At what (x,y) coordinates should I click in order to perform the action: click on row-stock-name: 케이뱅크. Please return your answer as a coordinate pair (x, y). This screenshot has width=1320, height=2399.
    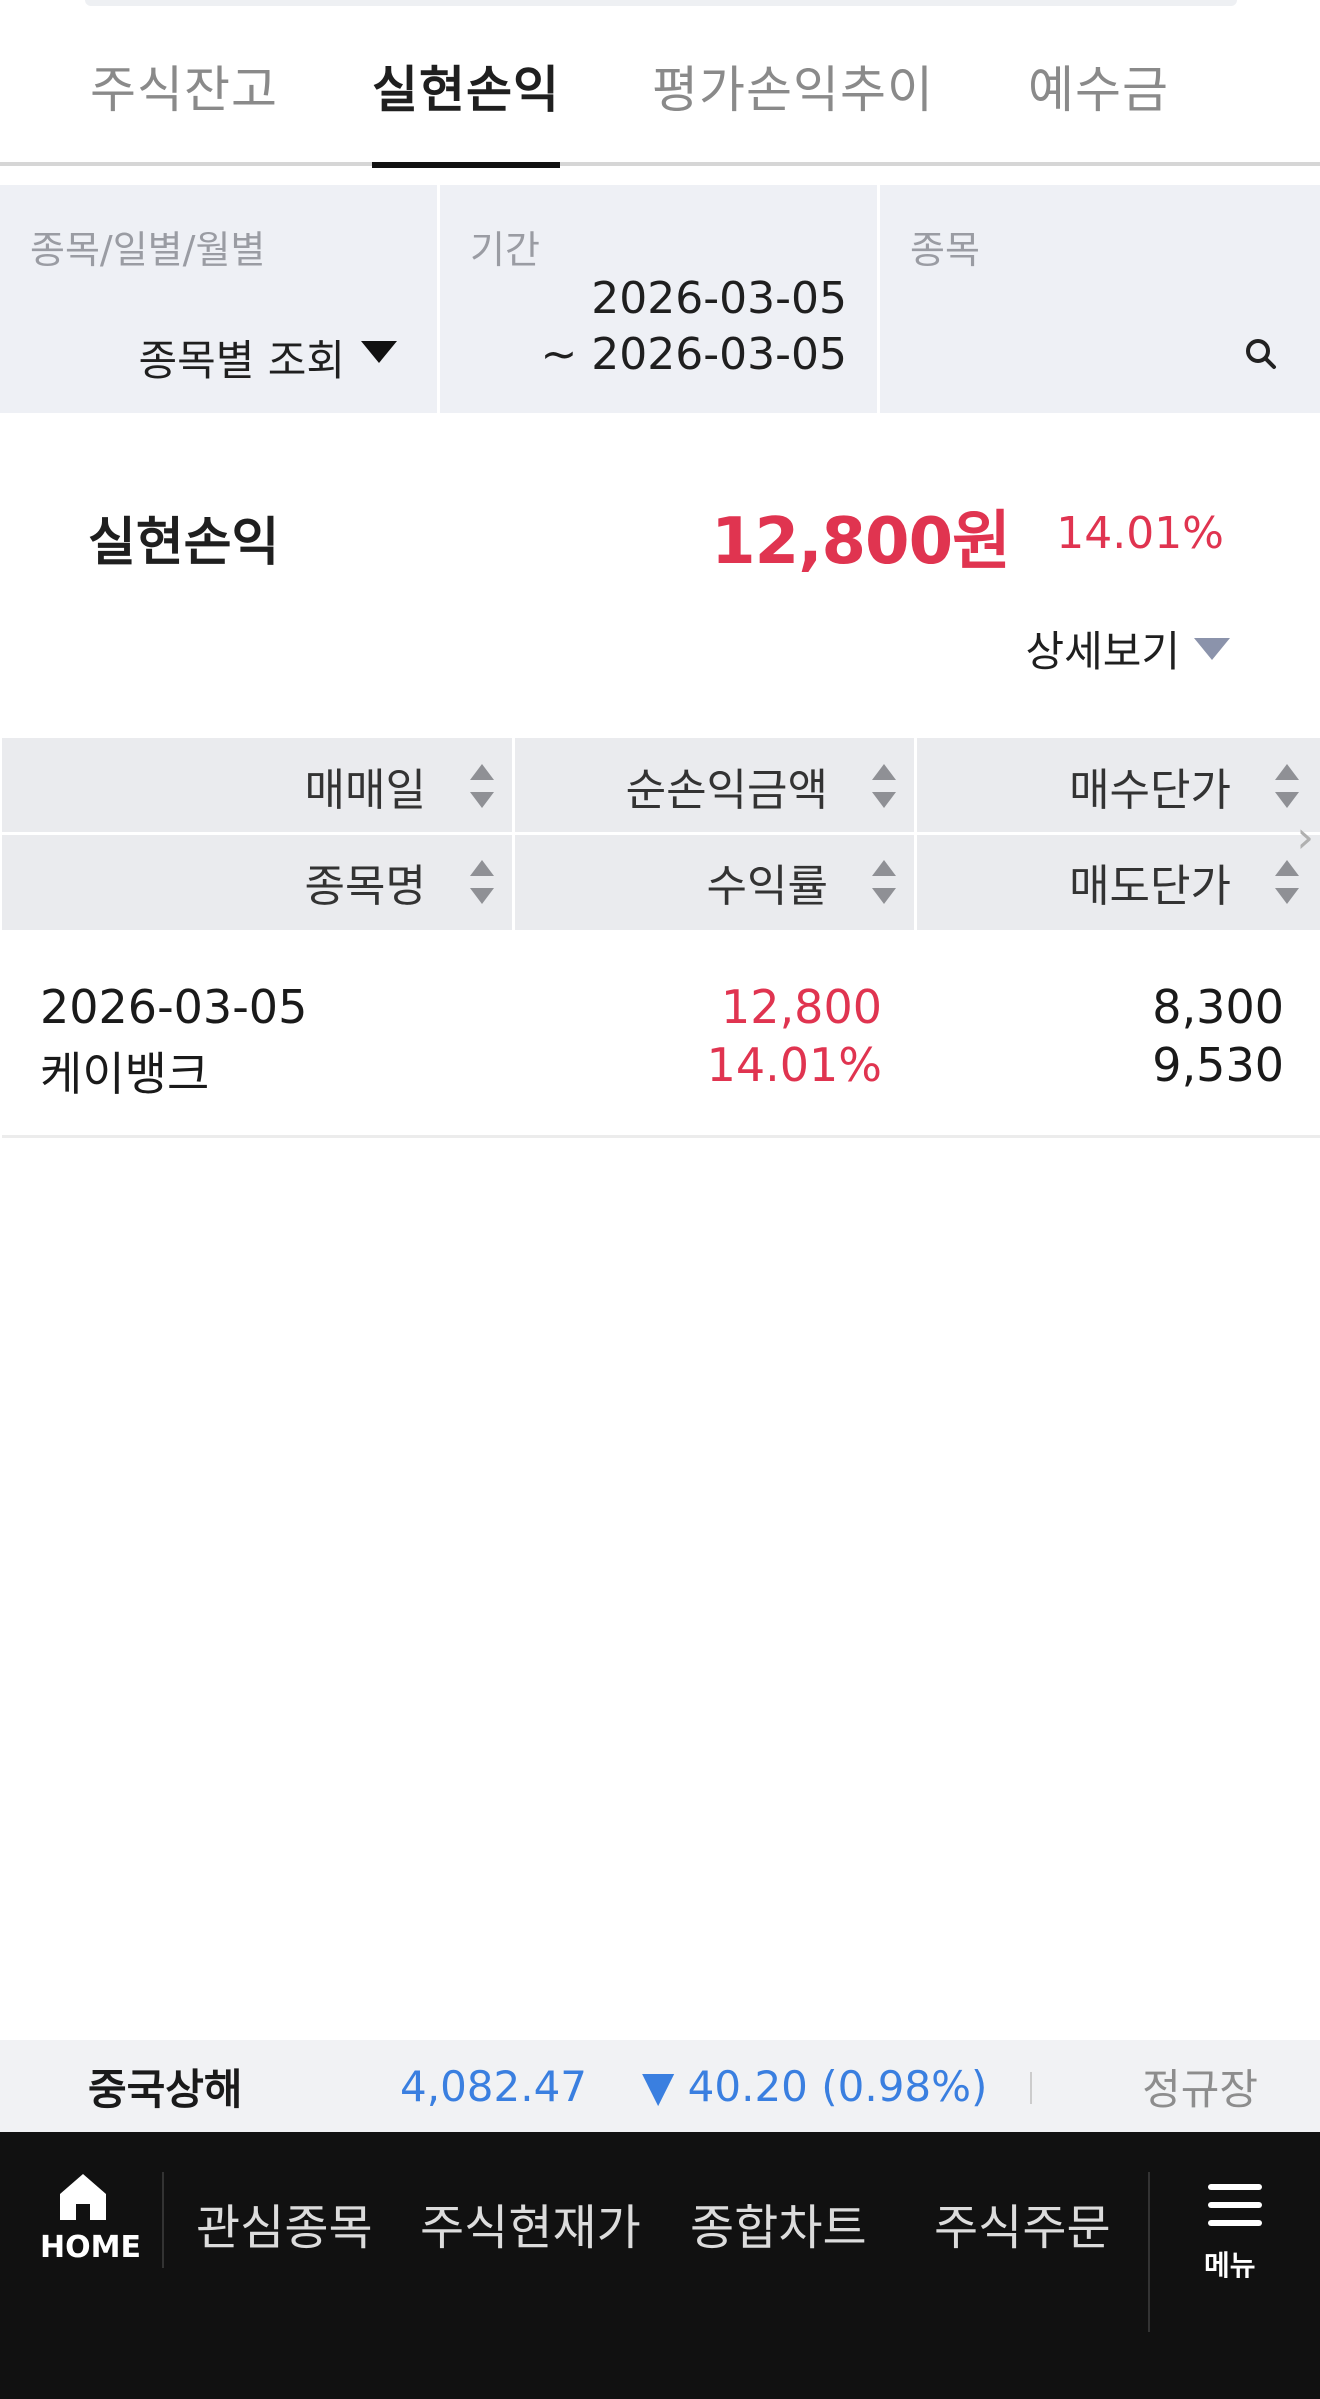
    Looking at the image, I should click on (125, 1074).